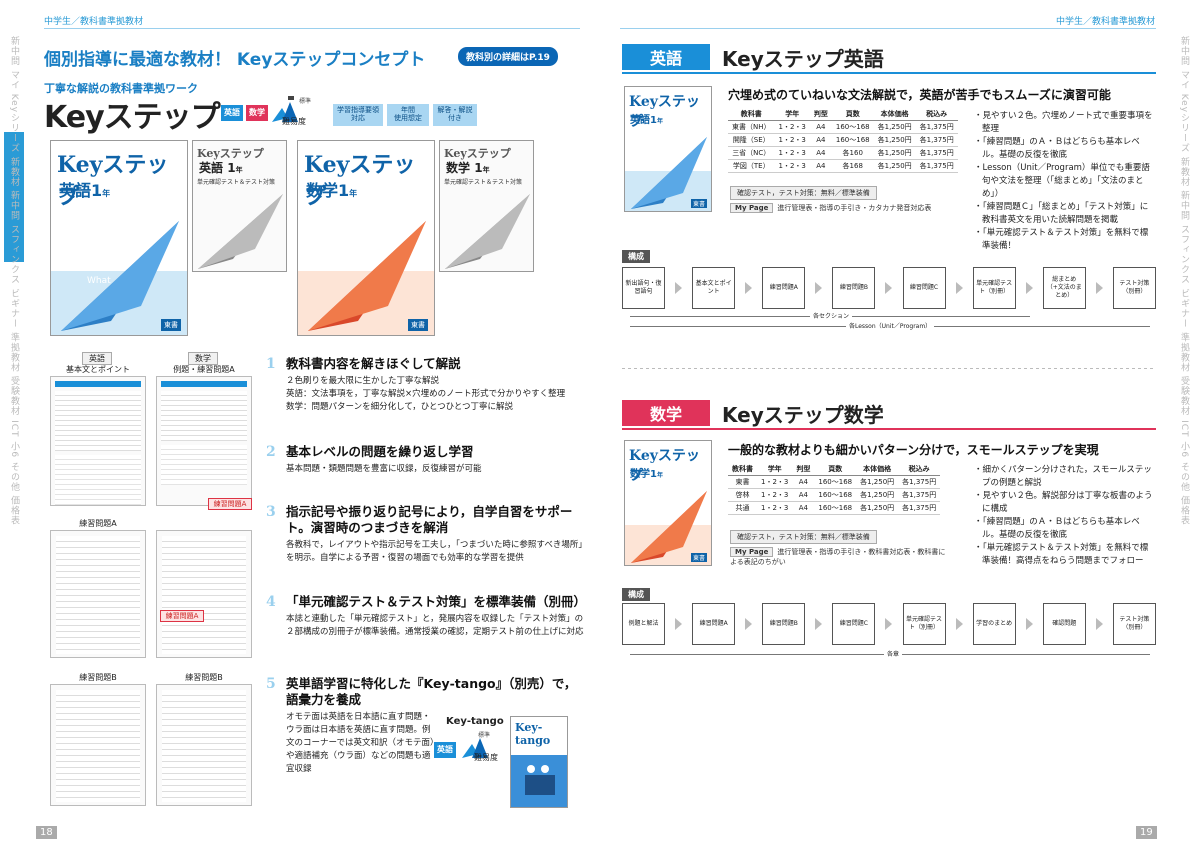  Describe the element at coordinates (239, 206) in the screenshot. I see `cover-english-test: Keyステップ 英語 1年 単元確認テスト＆テスト対策` at that location.